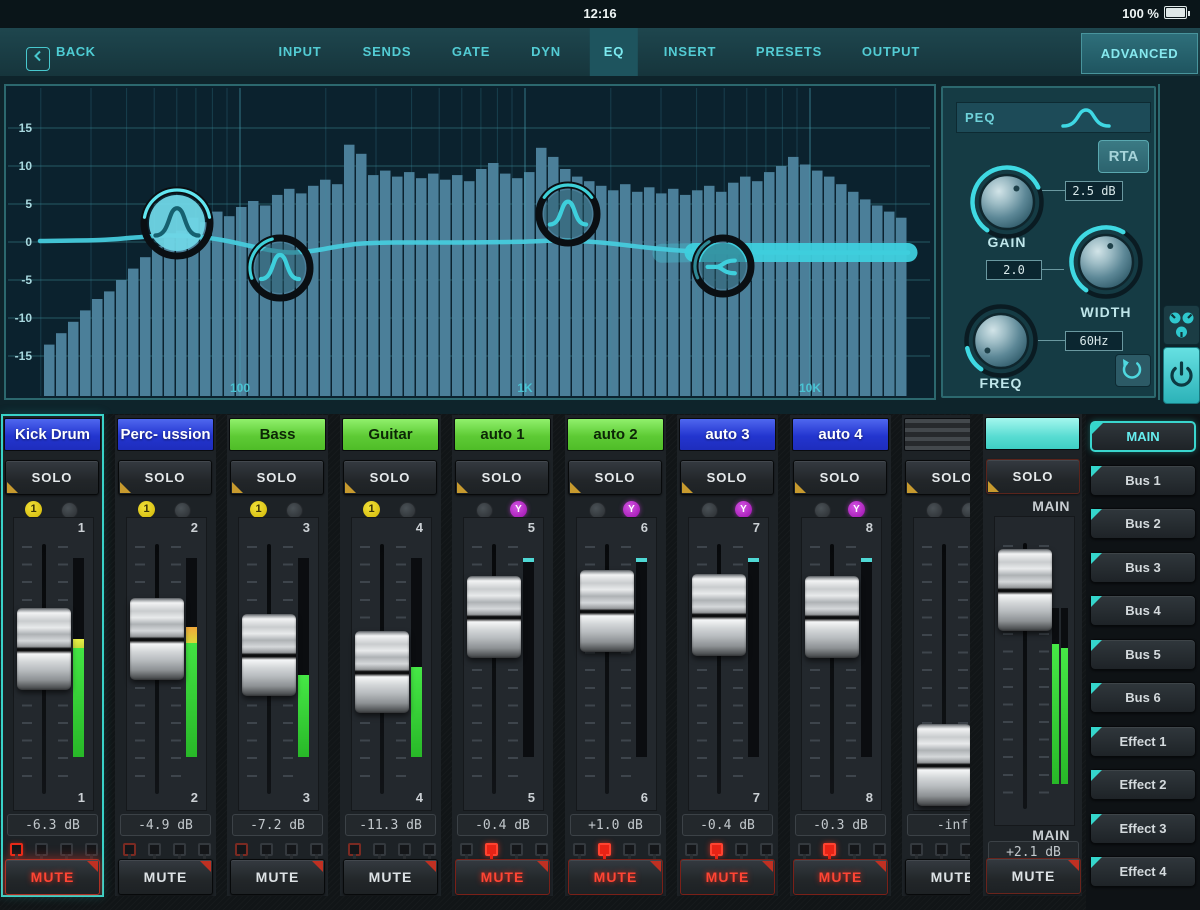 Image resolution: width=1200 pixels, height=910 pixels. Describe the element at coordinates (789, 52) in the screenshot. I see `tab-presets: PRESETS` at that location.